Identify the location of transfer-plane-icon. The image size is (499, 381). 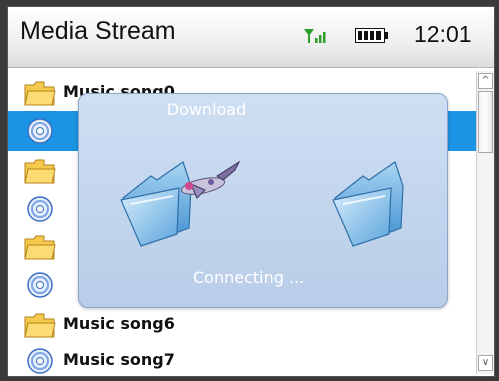
(210, 179).